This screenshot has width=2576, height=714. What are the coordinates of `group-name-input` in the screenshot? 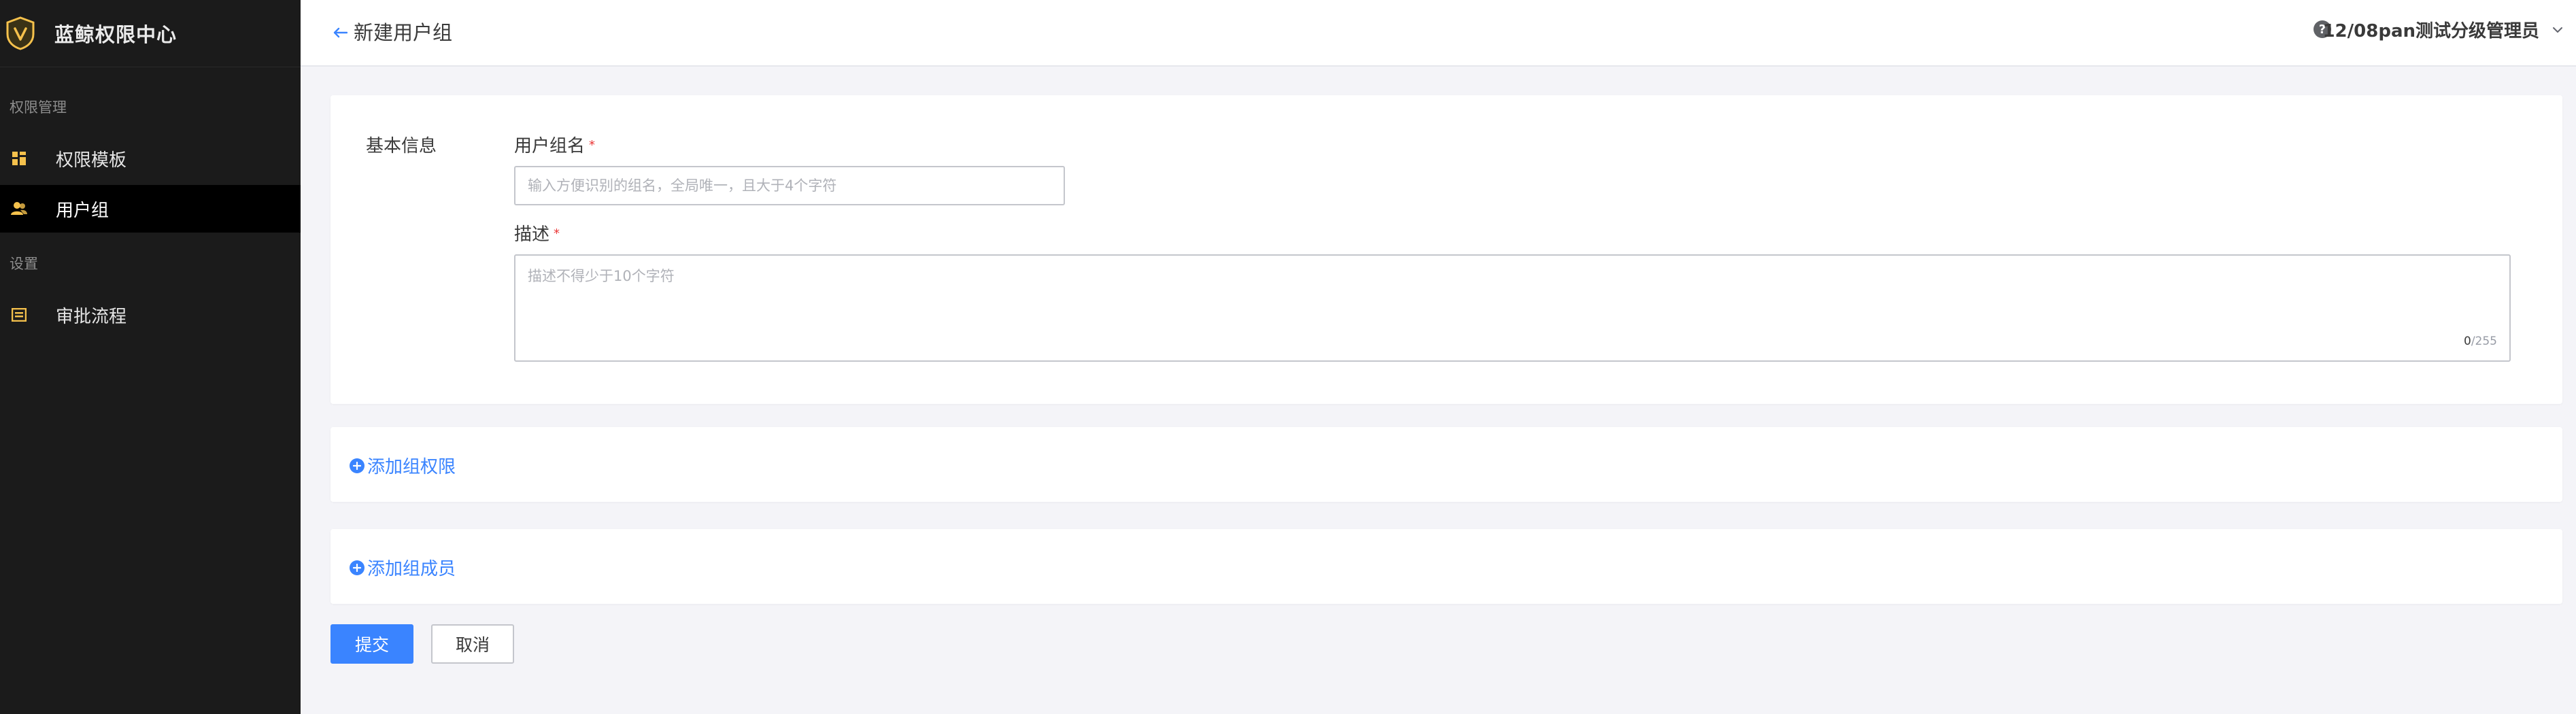 It's located at (789, 186).